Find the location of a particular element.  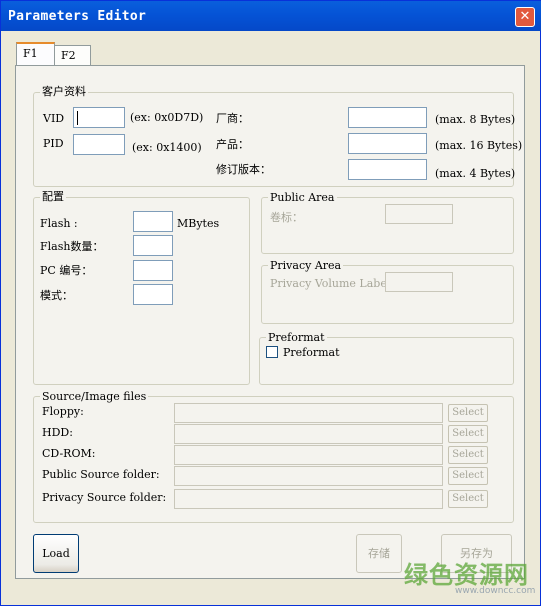

cdrom-select-button: Select is located at coordinates (468, 455).